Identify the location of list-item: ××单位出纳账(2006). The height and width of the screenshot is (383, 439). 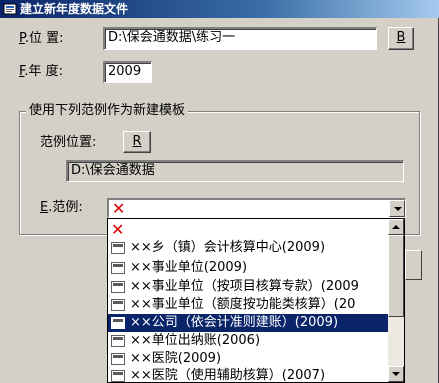
(248, 341).